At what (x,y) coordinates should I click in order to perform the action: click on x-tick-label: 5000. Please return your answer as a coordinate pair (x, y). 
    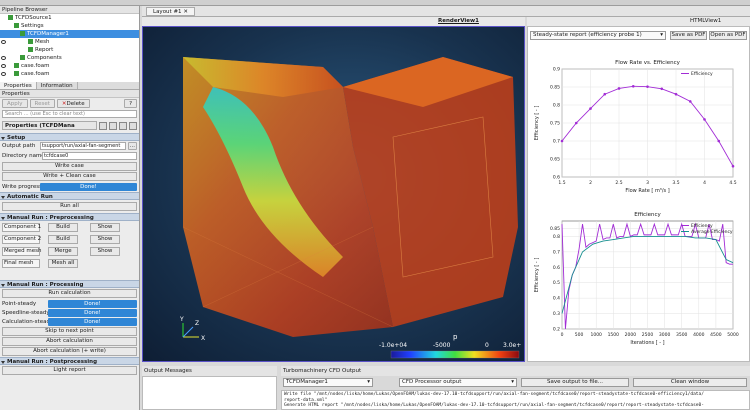
    Looking at the image, I should click on (733, 335).